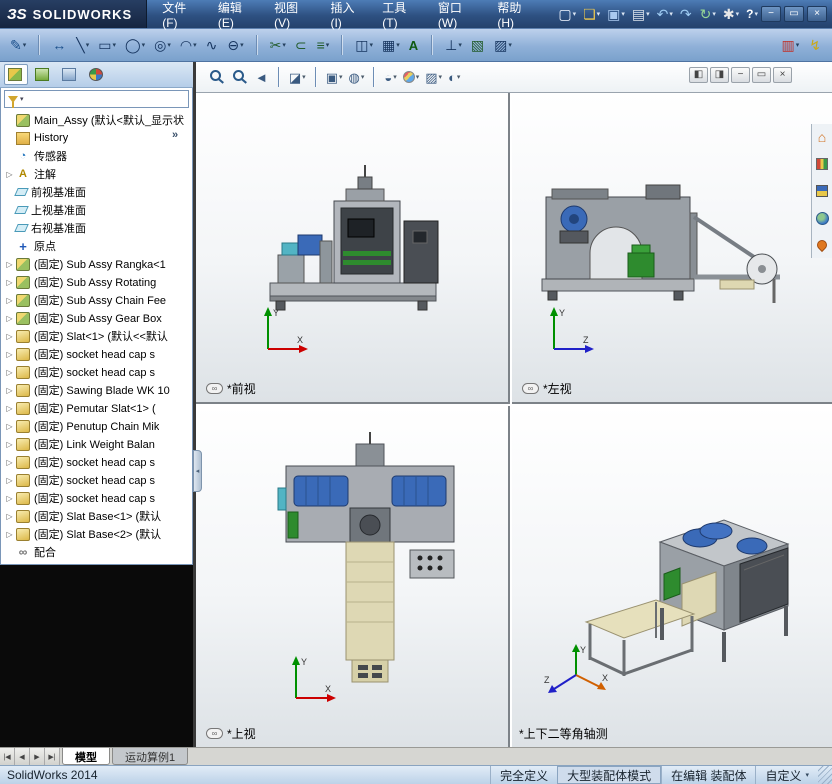  What do you see at coordinates (70, 74) in the screenshot?
I see `configurationmanager-tab` at bounding box center [70, 74].